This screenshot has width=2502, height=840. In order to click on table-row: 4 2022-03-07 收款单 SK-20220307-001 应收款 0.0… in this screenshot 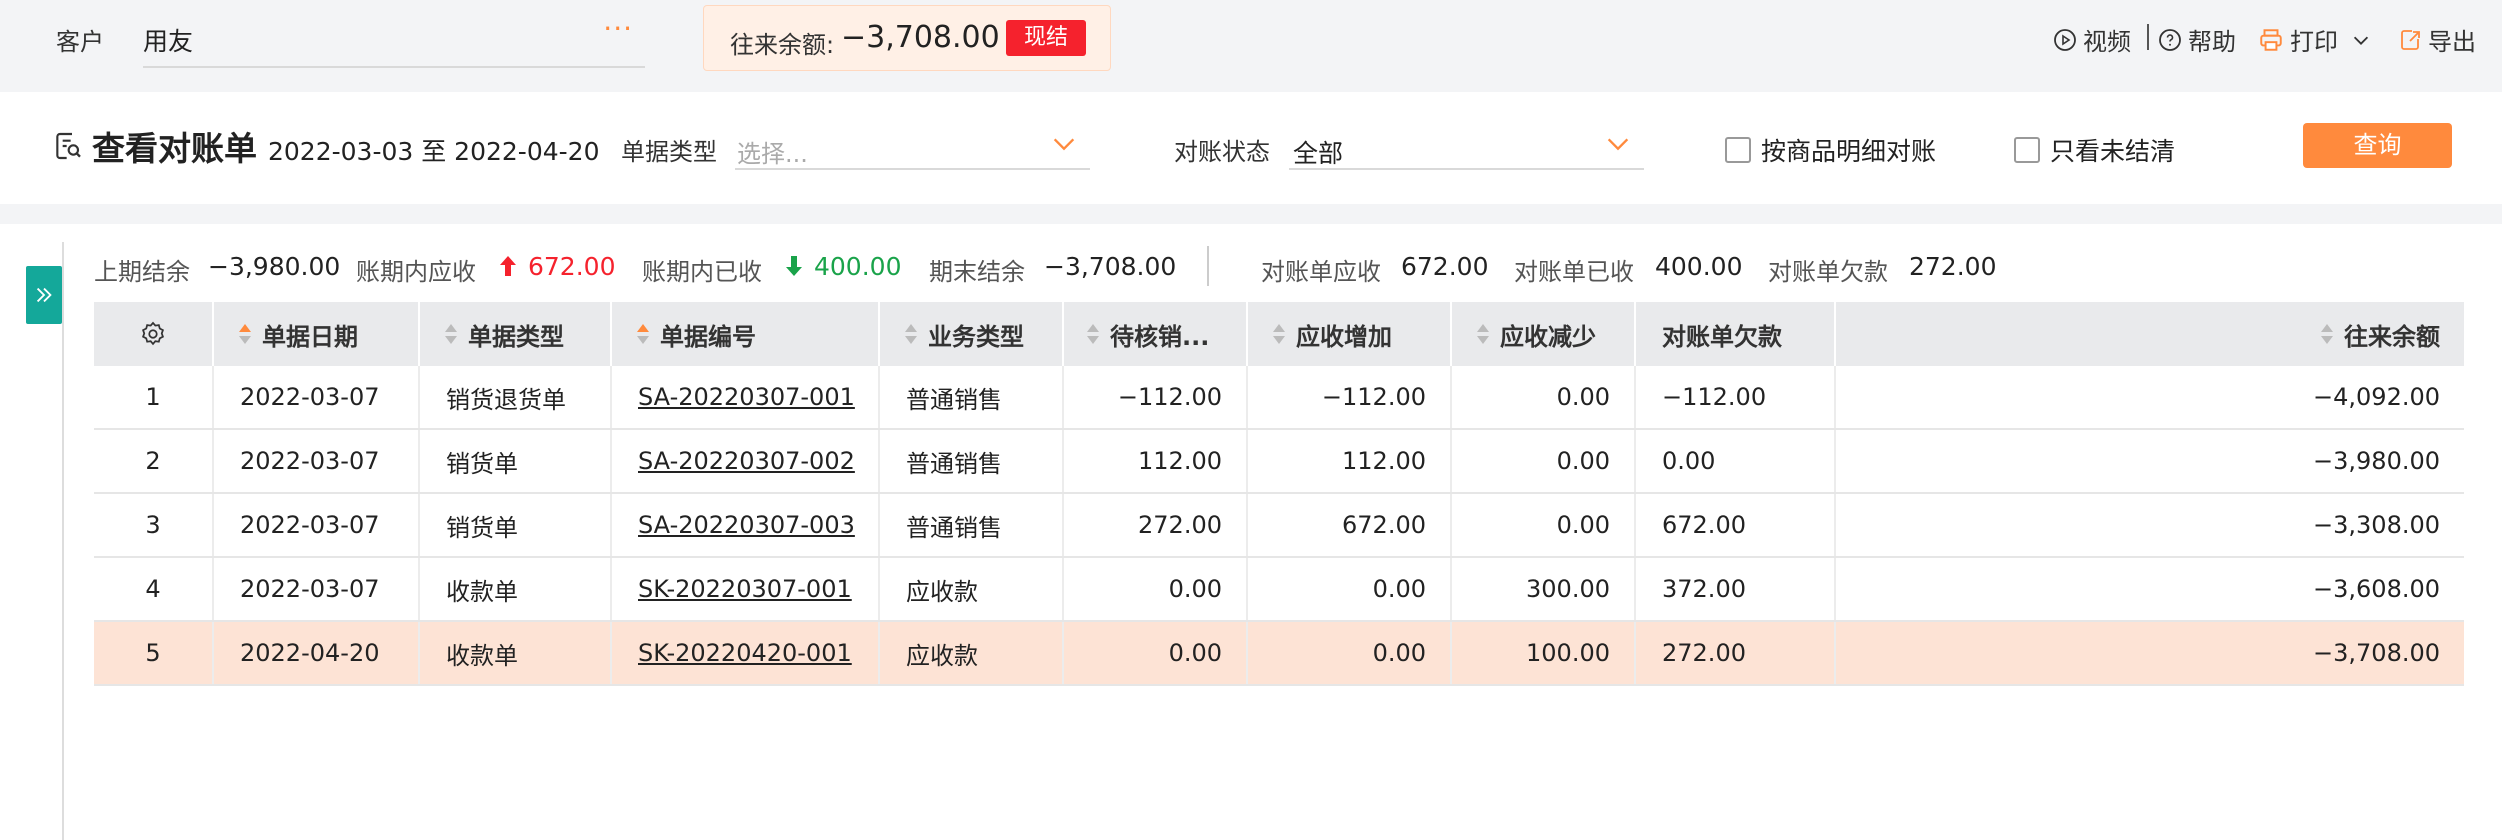, I will do `click(1279, 590)`.